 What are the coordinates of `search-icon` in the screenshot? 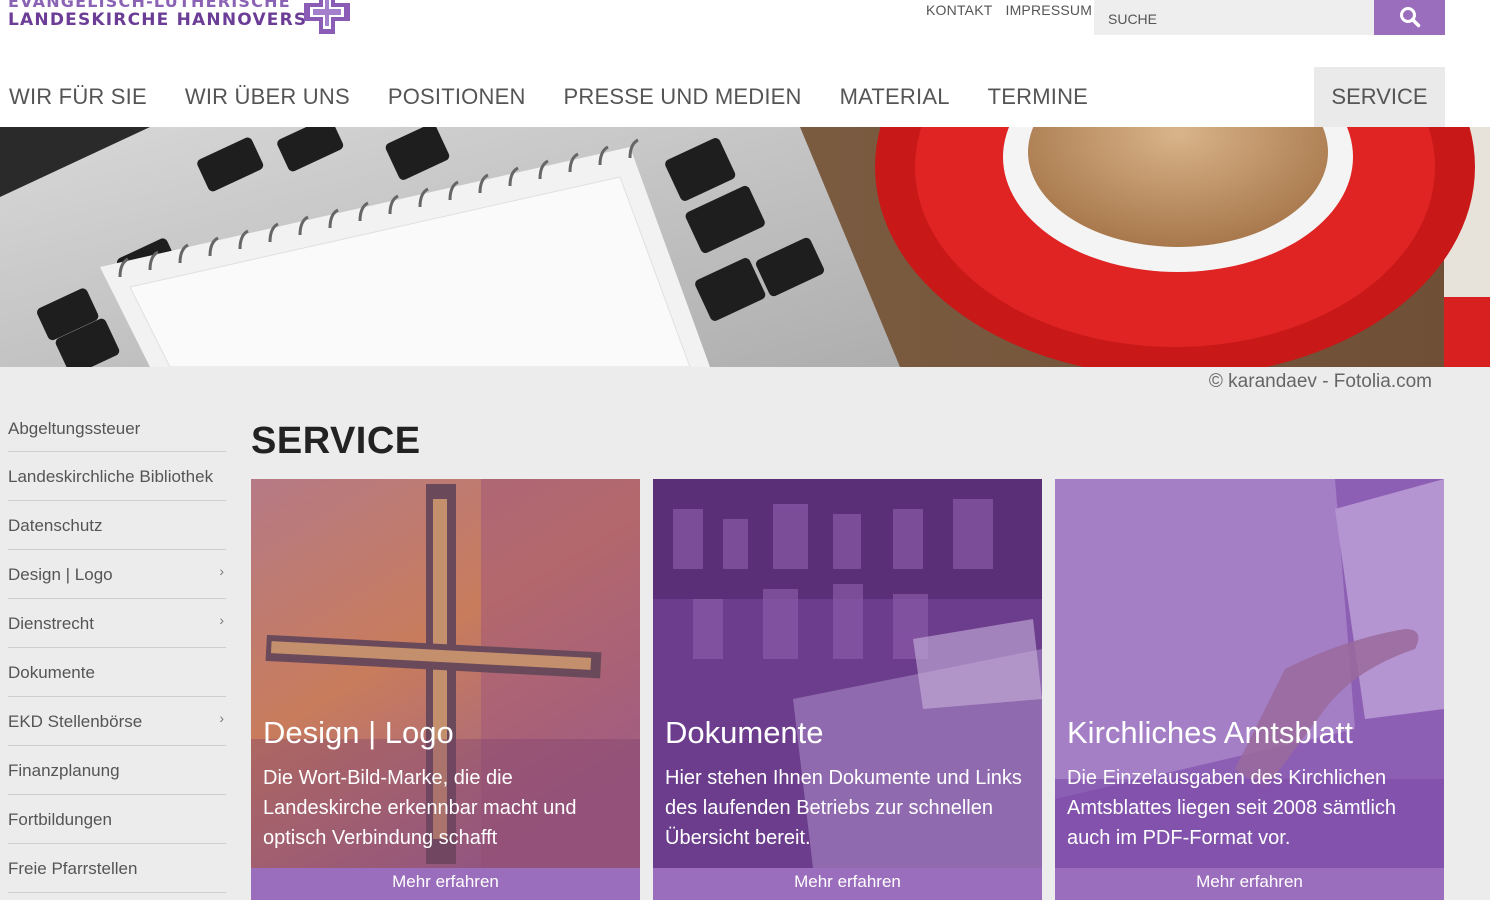 It's located at (1409, 16).